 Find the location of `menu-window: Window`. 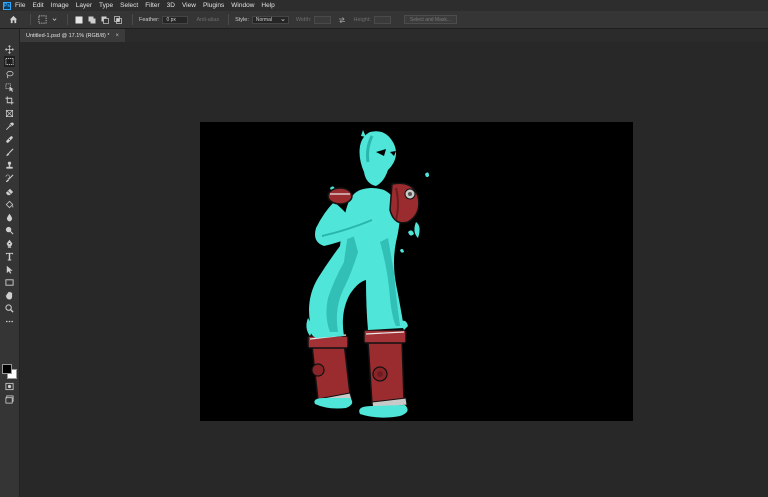

menu-window: Window is located at coordinates (242, 5).